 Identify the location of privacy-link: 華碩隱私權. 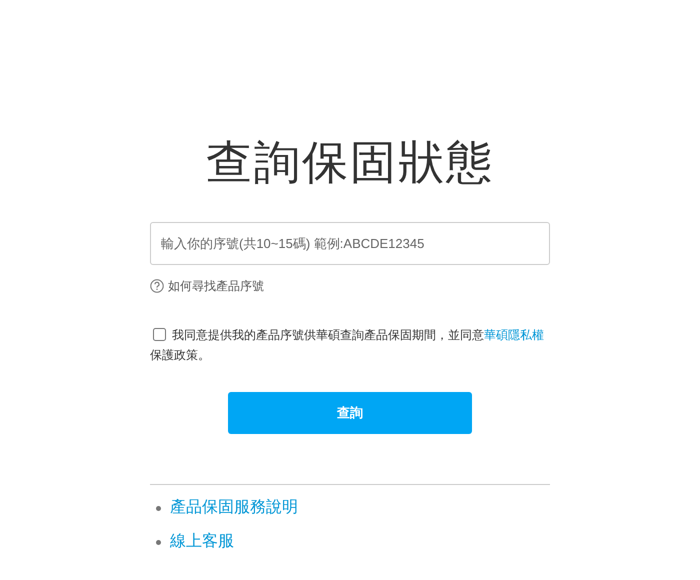
(514, 335).